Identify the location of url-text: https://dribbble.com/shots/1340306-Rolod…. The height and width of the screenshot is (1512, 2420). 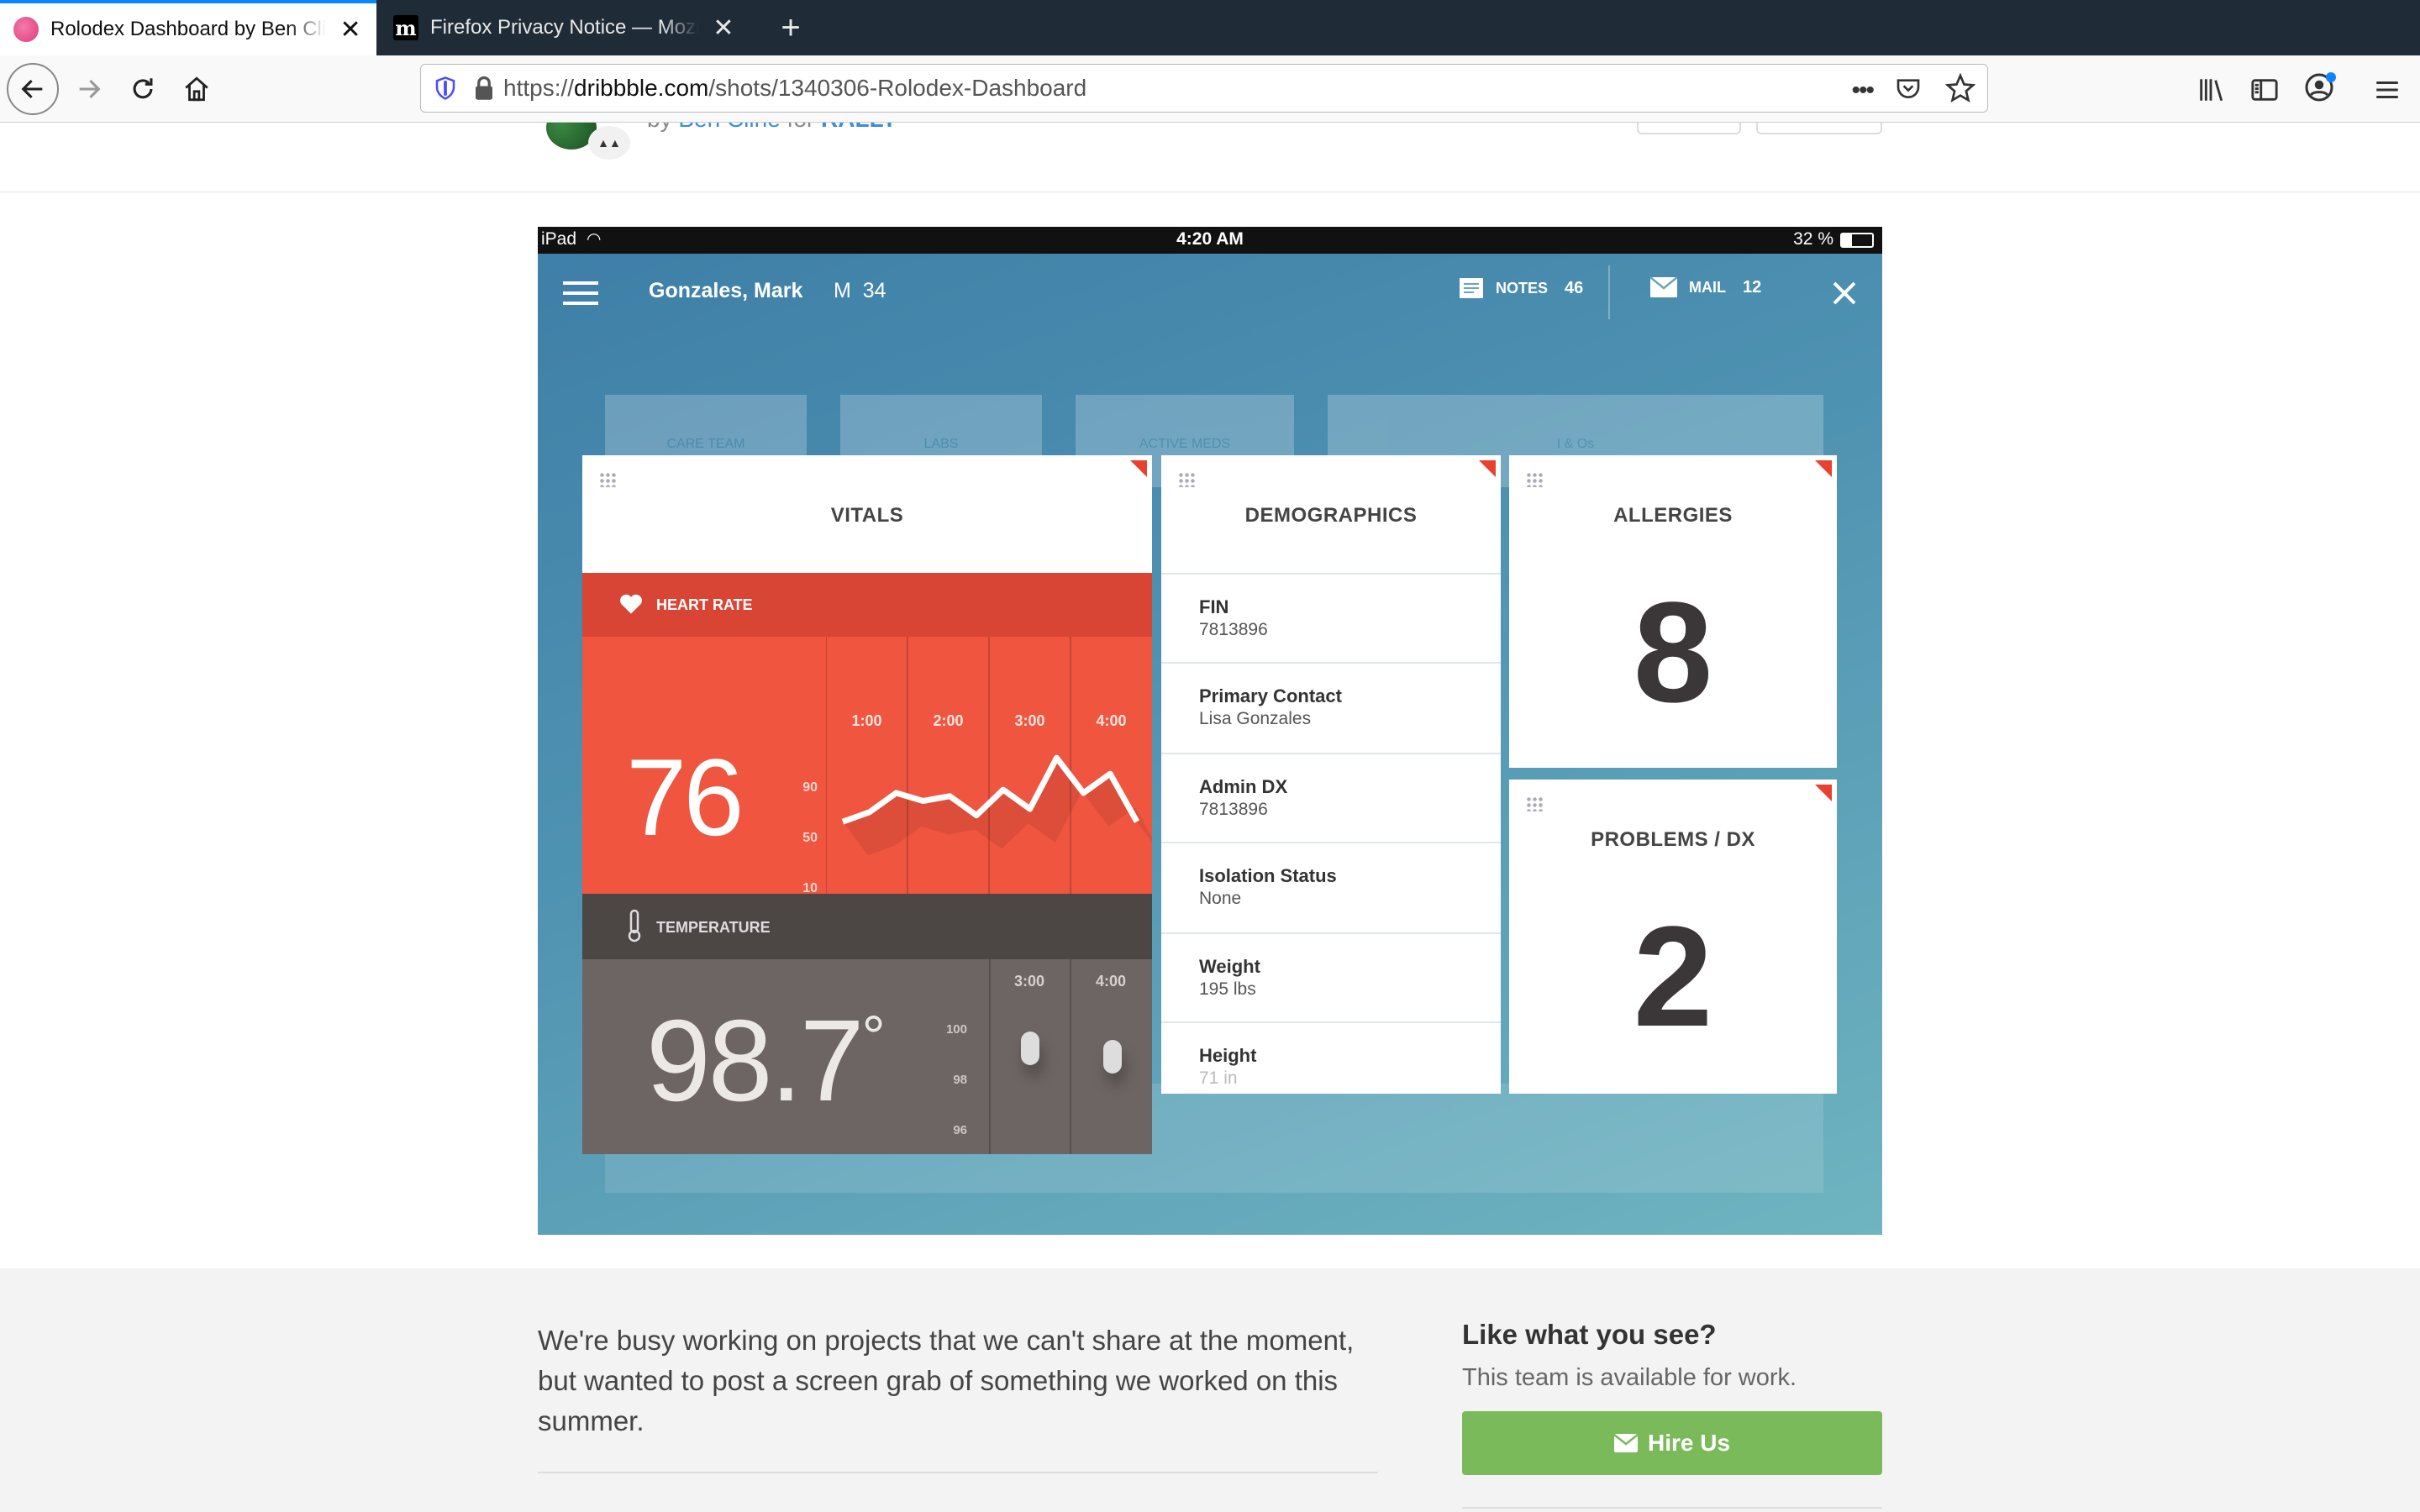
(794, 88).